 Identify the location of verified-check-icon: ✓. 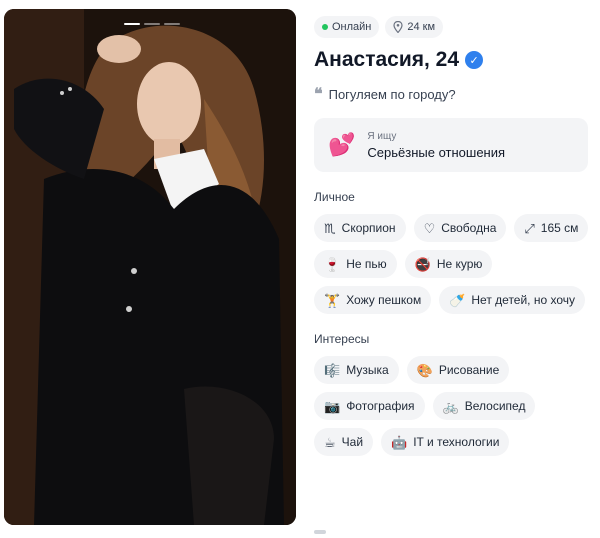
(474, 60).